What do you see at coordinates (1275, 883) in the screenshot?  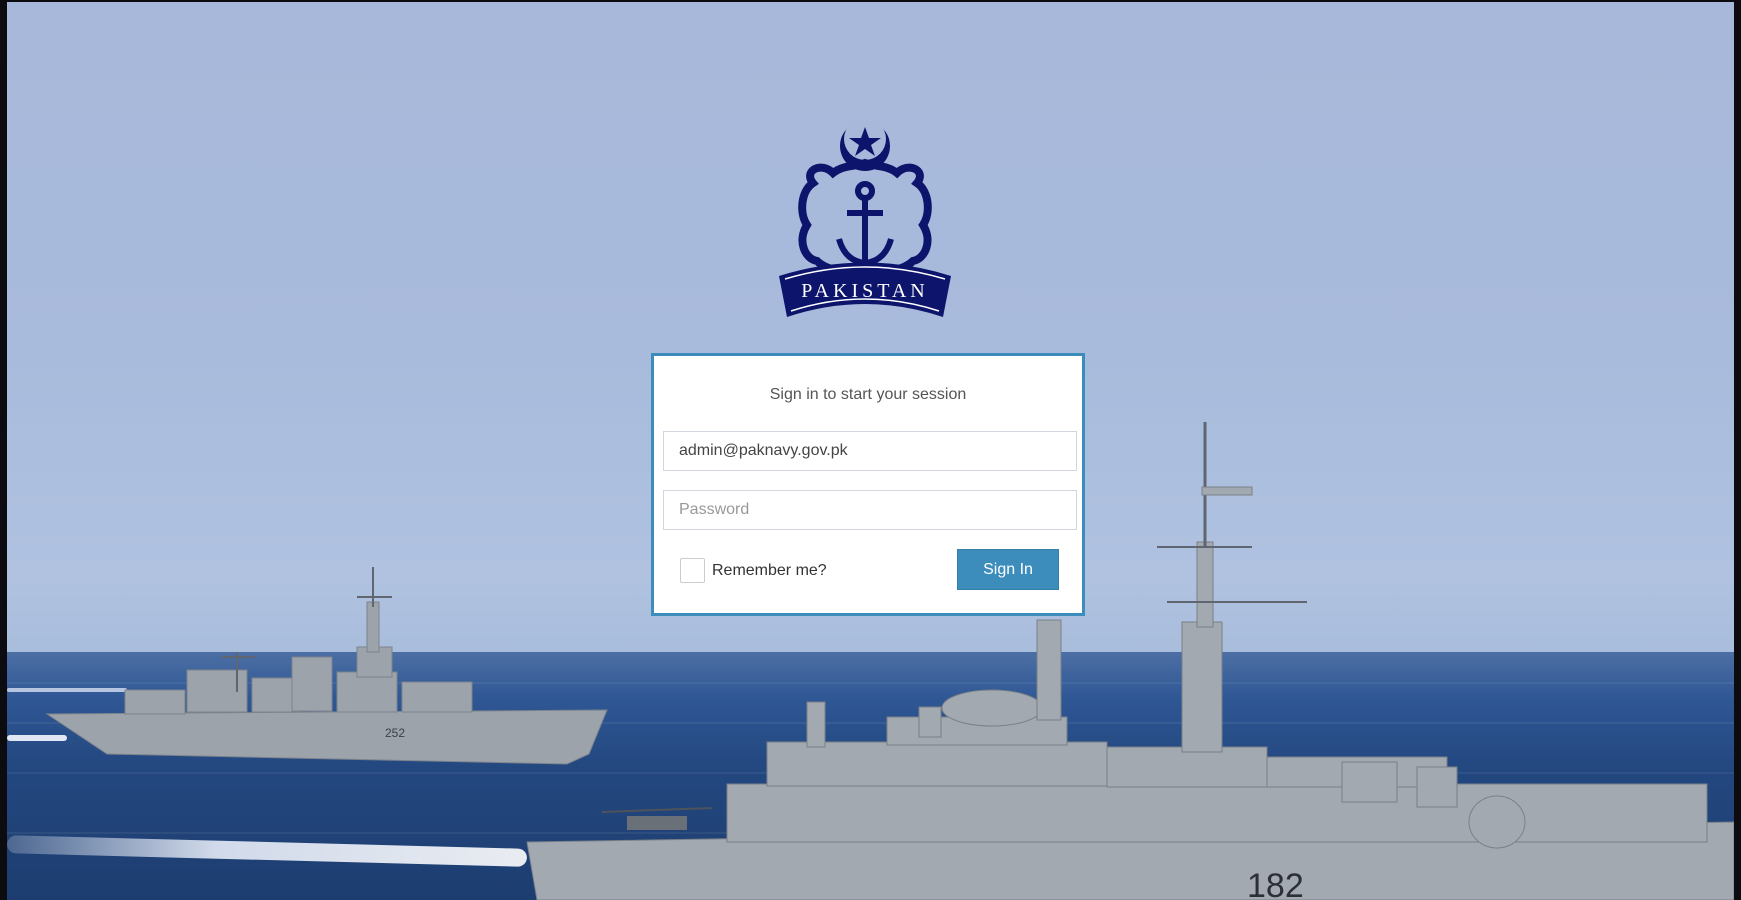 I see `ship-right-number: 182` at bounding box center [1275, 883].